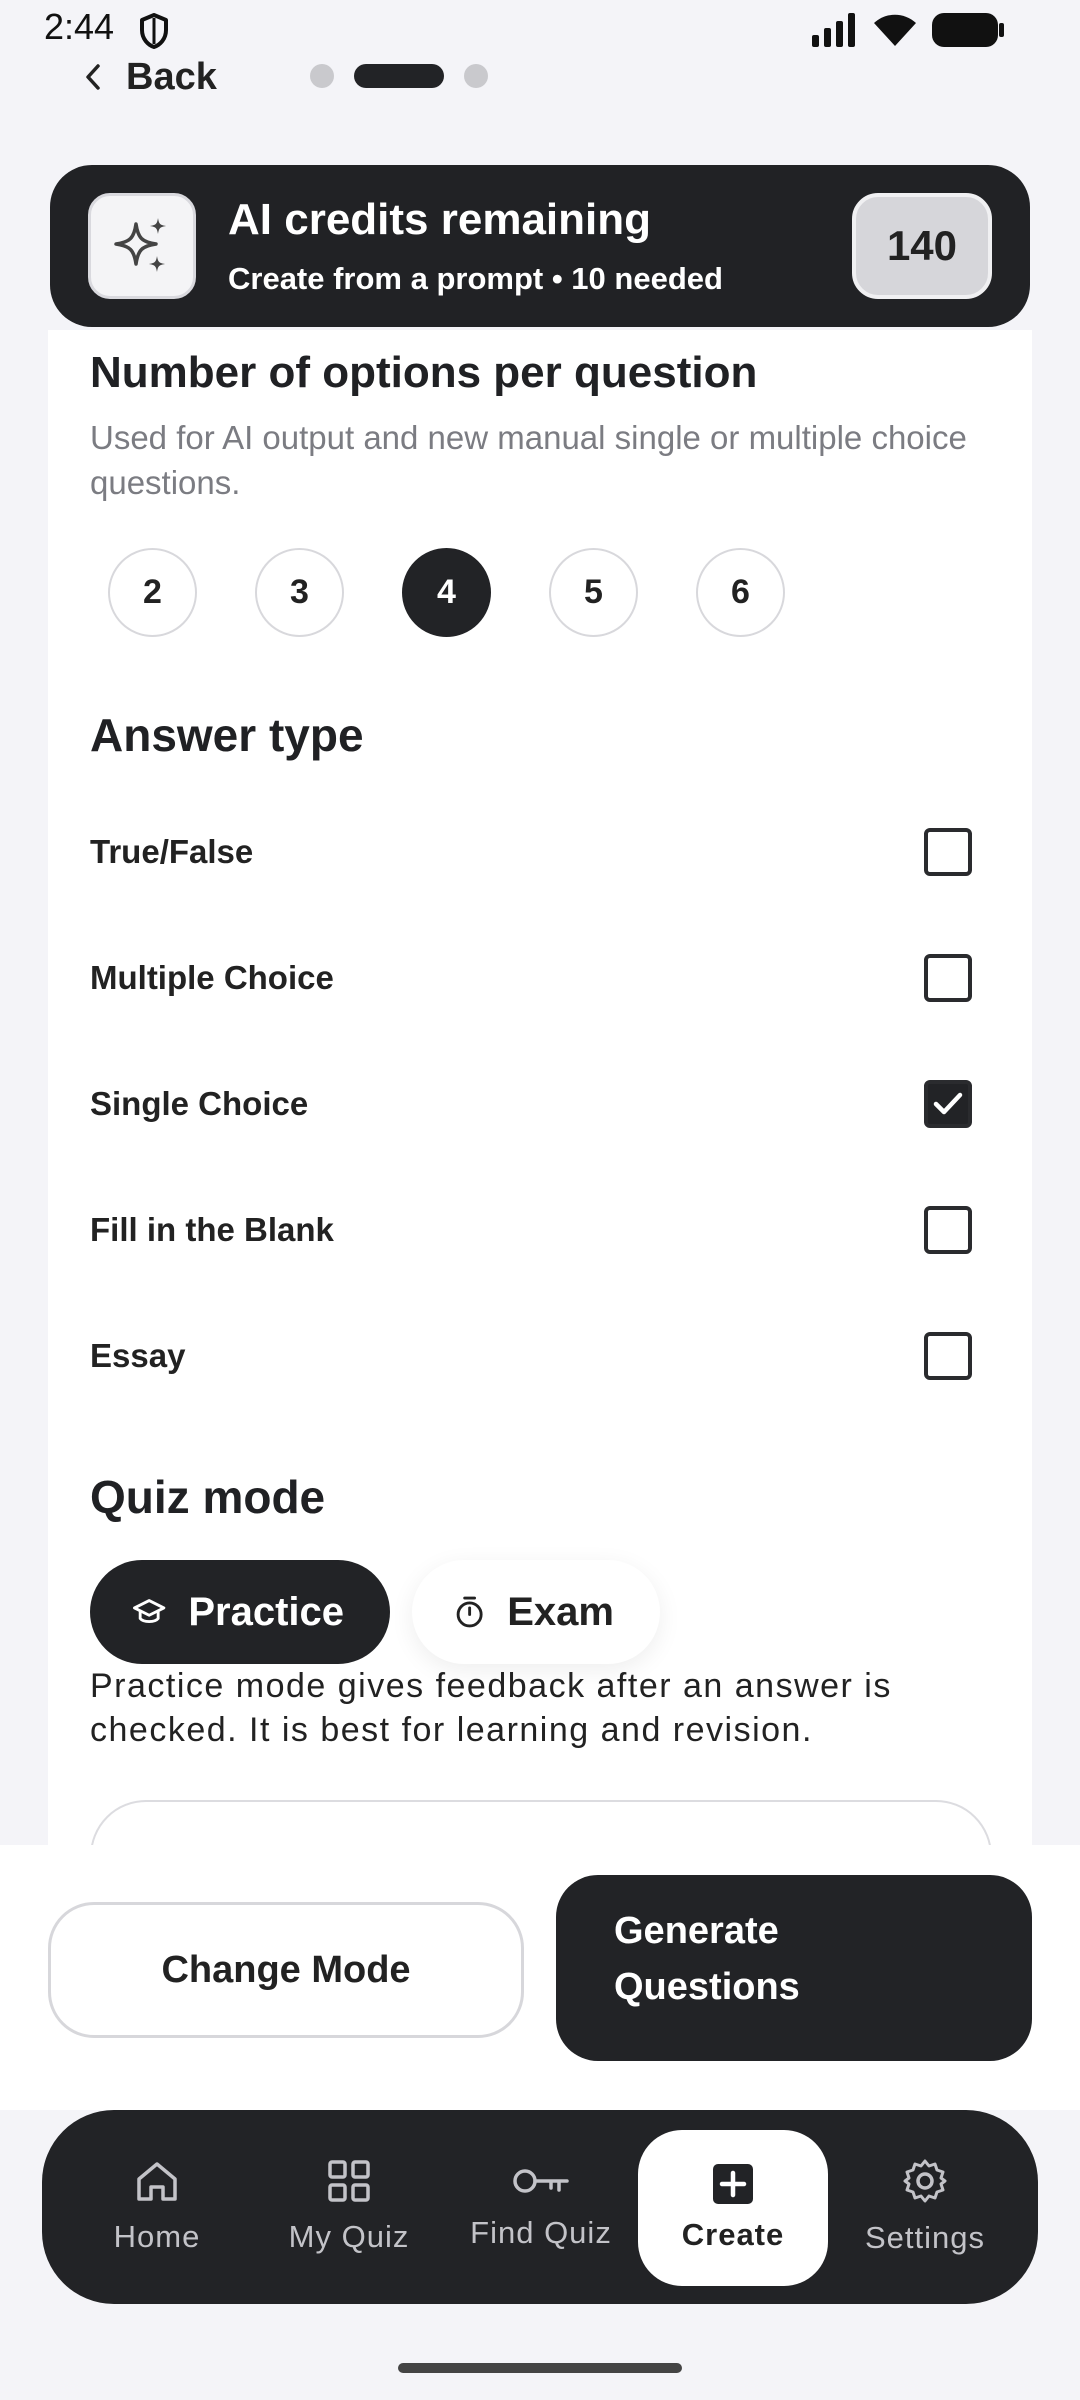  What do you see at coordinates (560, 1611) in the screenshot?
I see `exam-mode-label: Exam` at bounding box center [560, 1611].